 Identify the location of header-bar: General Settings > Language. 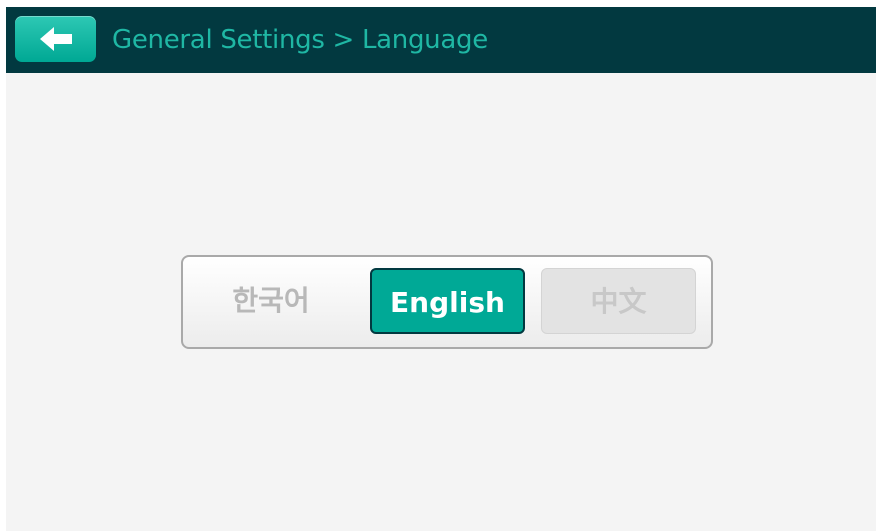
(441, 40).